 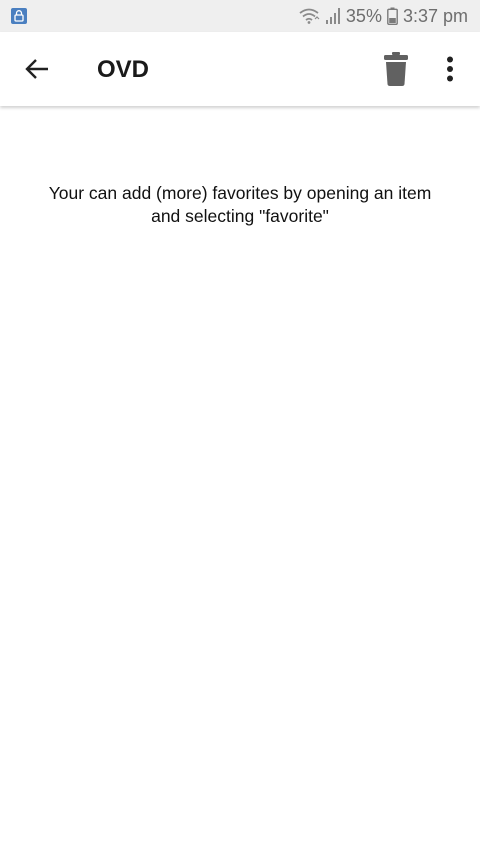 I want to click on more-vertical-icon, so click(x=450, y=69).